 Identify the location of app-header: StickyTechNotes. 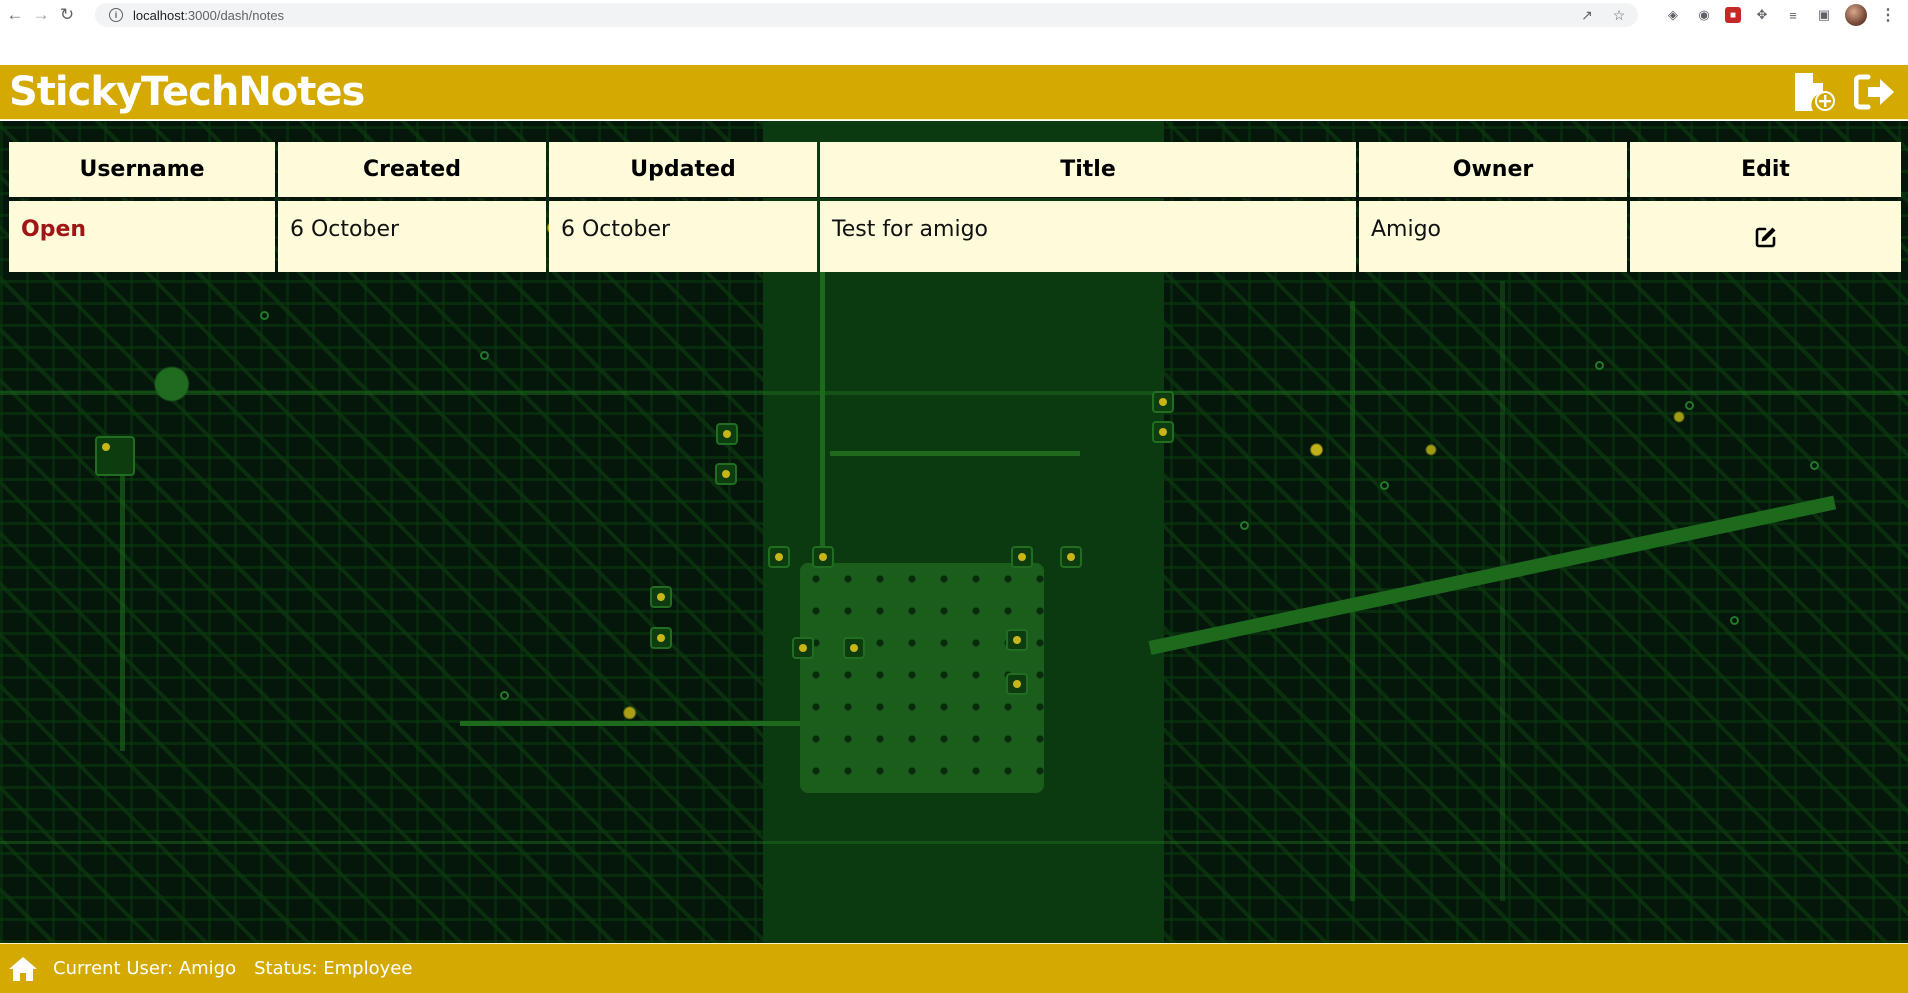
(954, 92).